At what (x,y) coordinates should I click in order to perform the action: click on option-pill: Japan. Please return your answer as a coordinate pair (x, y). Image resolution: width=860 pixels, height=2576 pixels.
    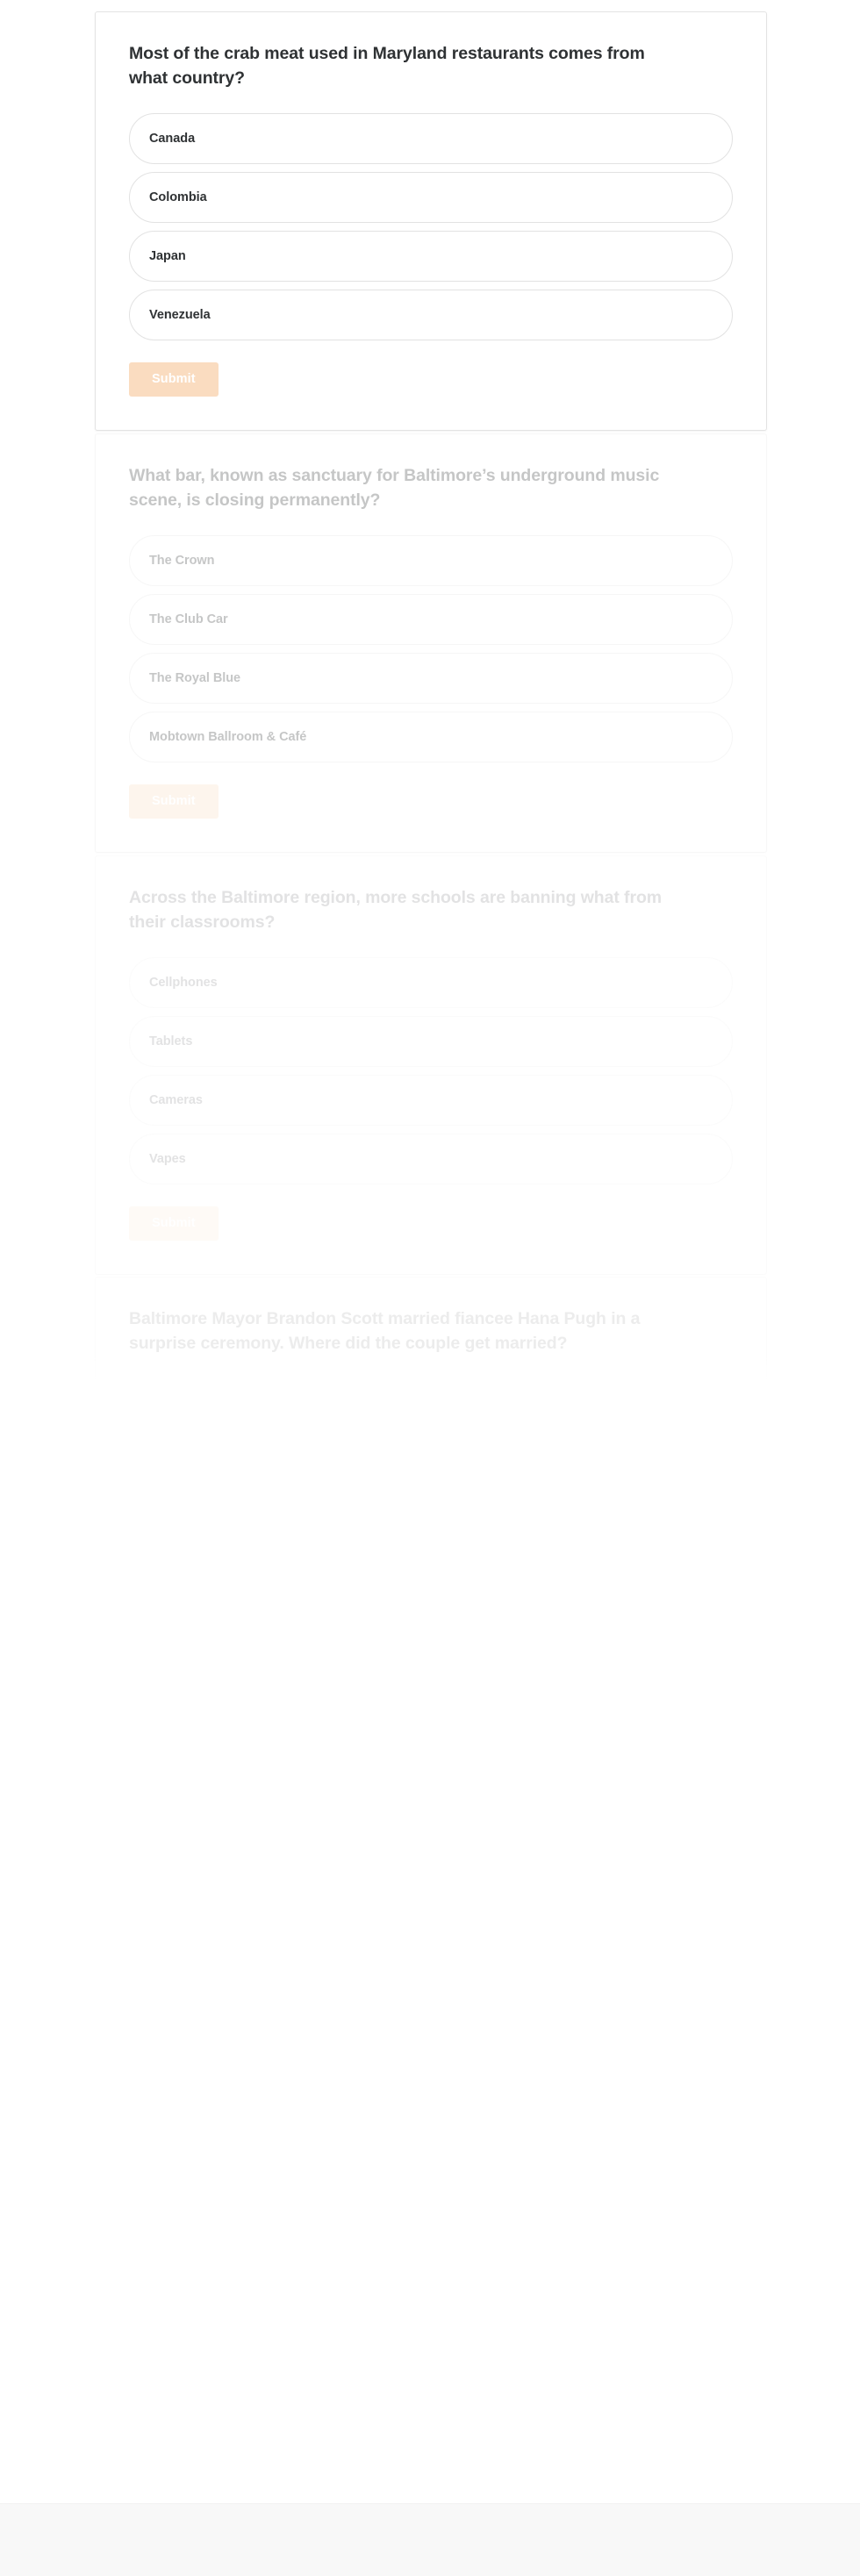
    Looking at the image, I should click on (431, 257).